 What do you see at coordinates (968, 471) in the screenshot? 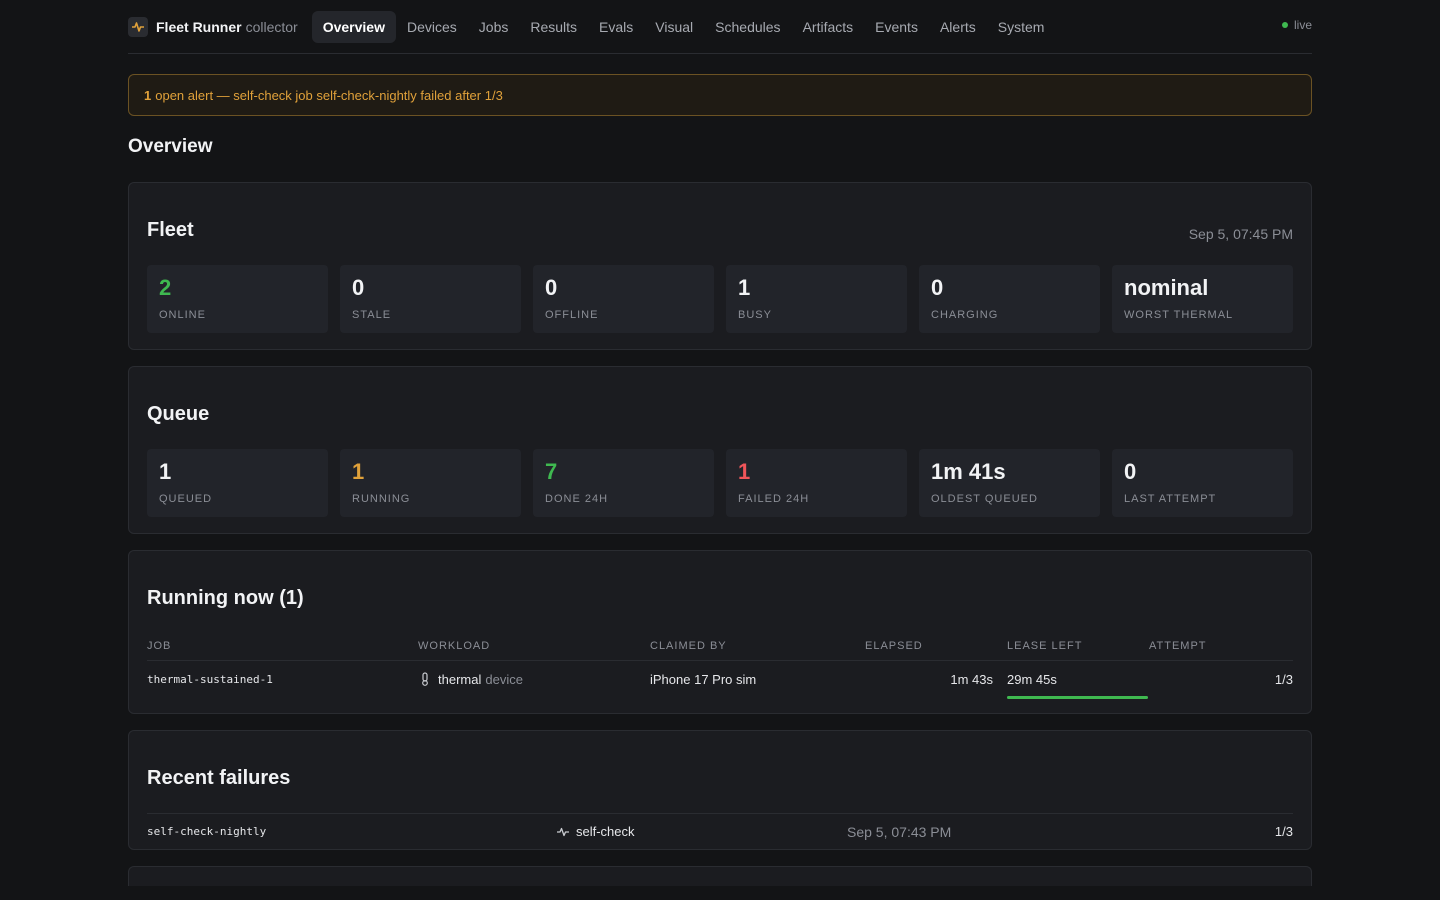
I see `stat-value: 1m 41s` at bounding box center [968, 471].